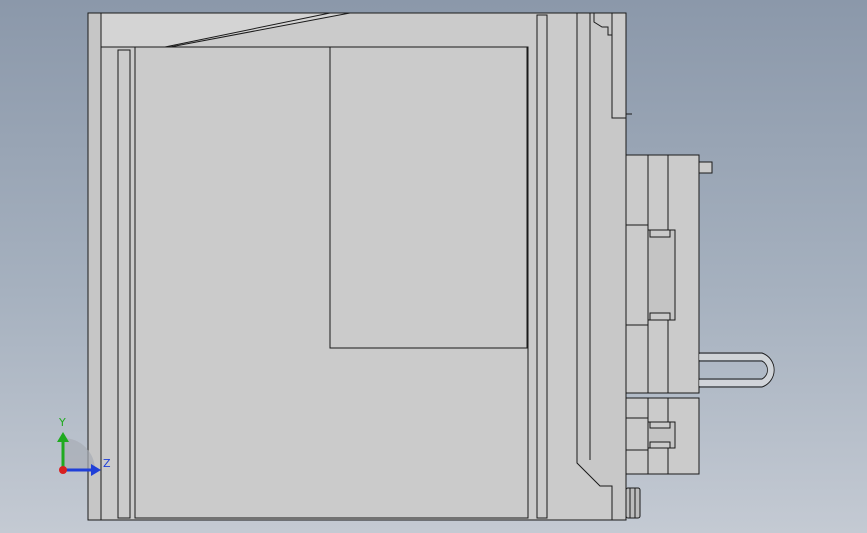 This screenshot has width=867, height=533. I want to click on right-rail, so click(542, 266).